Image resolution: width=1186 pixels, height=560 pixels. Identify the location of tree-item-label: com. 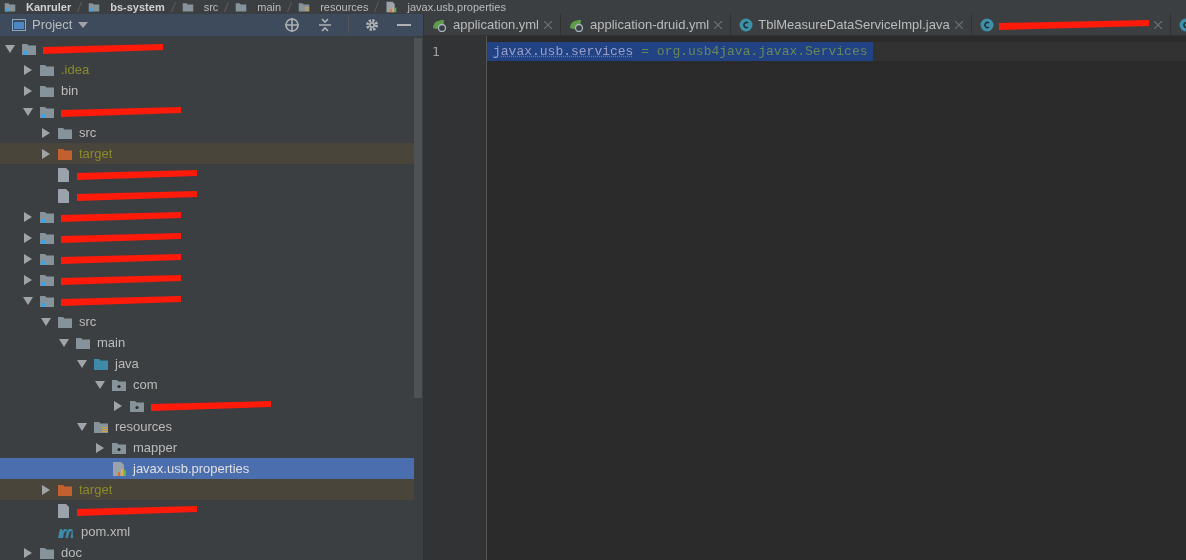
(145, 384).